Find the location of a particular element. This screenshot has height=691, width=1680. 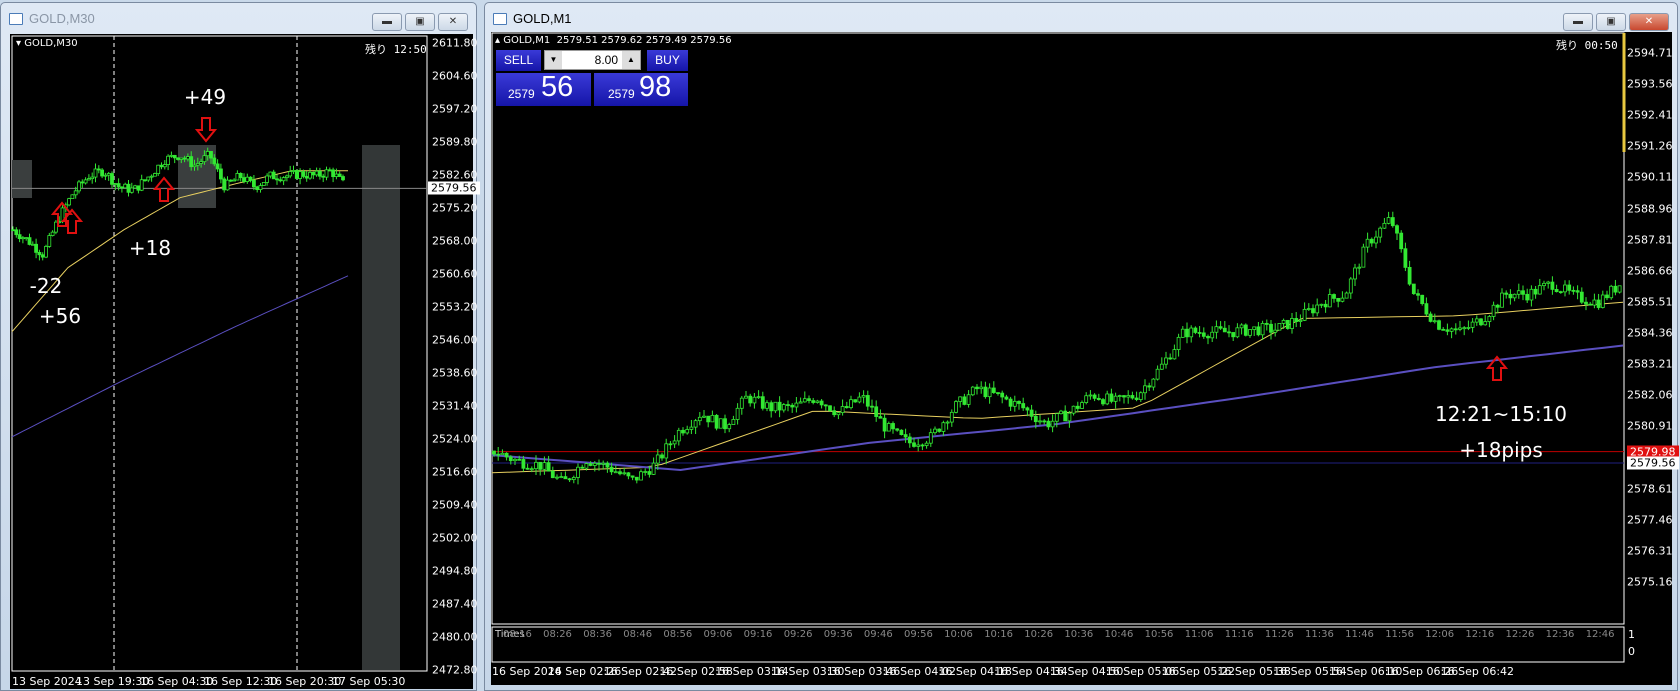

price-tick: 2472.80 is located at coordinates (455, 670).